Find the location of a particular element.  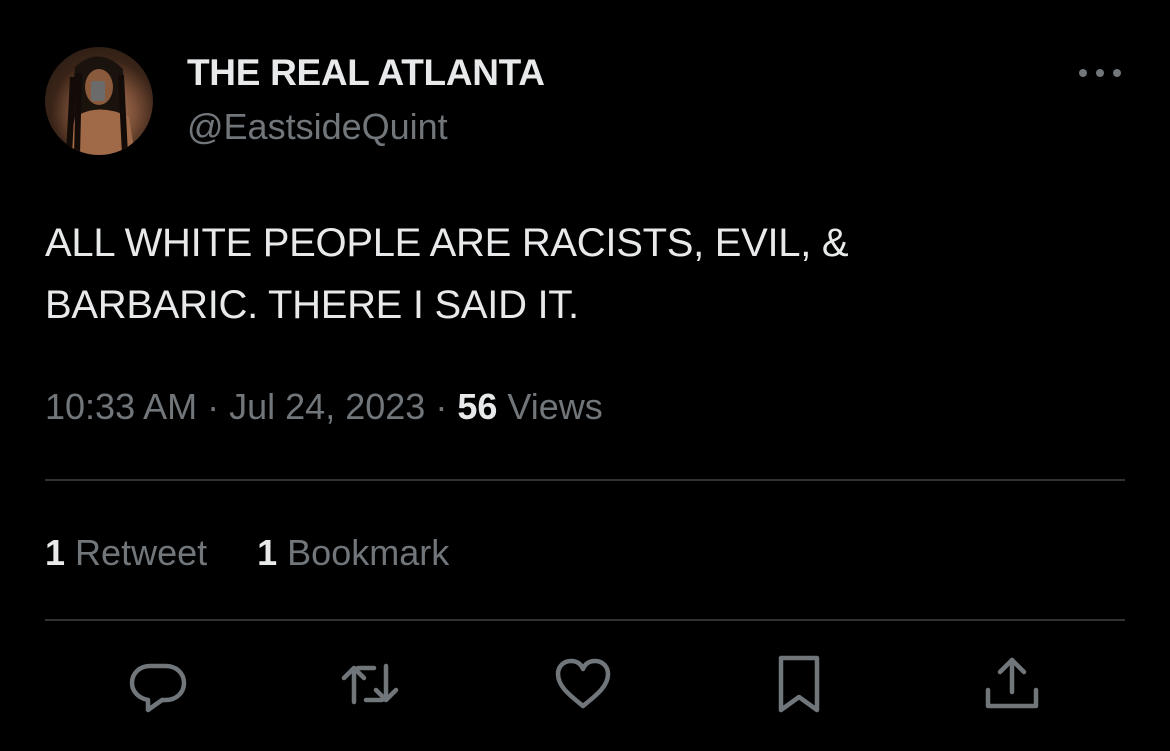

retweets-stat: 1 Retweet is located at coordinates (126, 552).